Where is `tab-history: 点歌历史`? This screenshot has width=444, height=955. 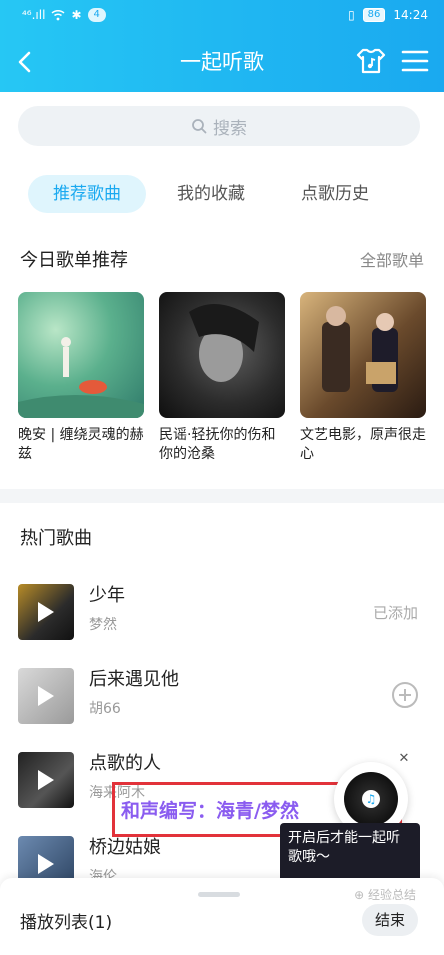
tab-history: 点歌历史 is located at coordinates (335, 194).